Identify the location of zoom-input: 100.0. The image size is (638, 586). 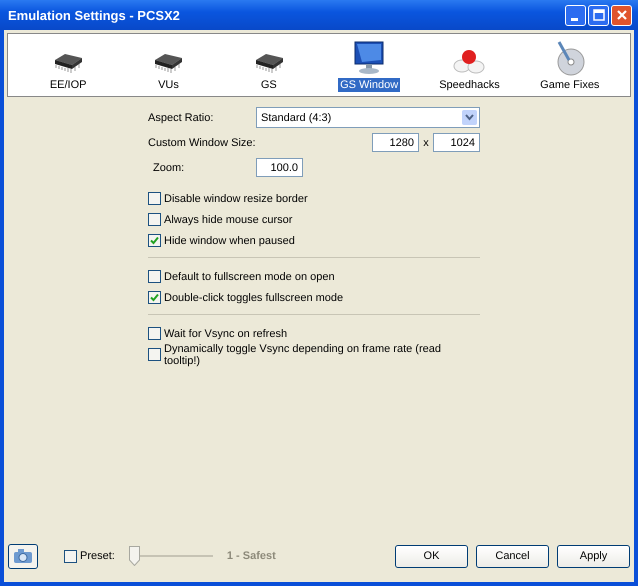
(279, 167).